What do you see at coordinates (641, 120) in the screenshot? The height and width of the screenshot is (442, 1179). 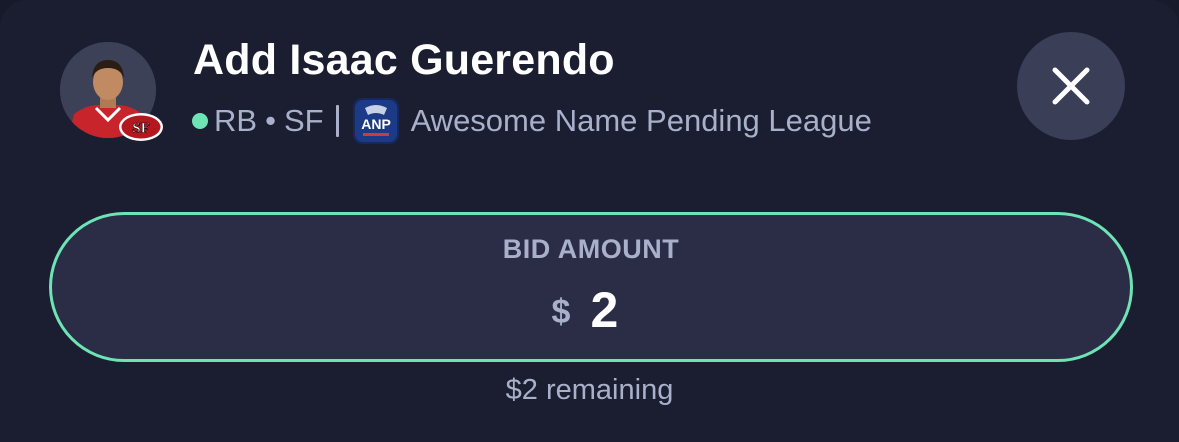 I see `league-name: Awesome Name Pending League` at bounding box center [641, 120].